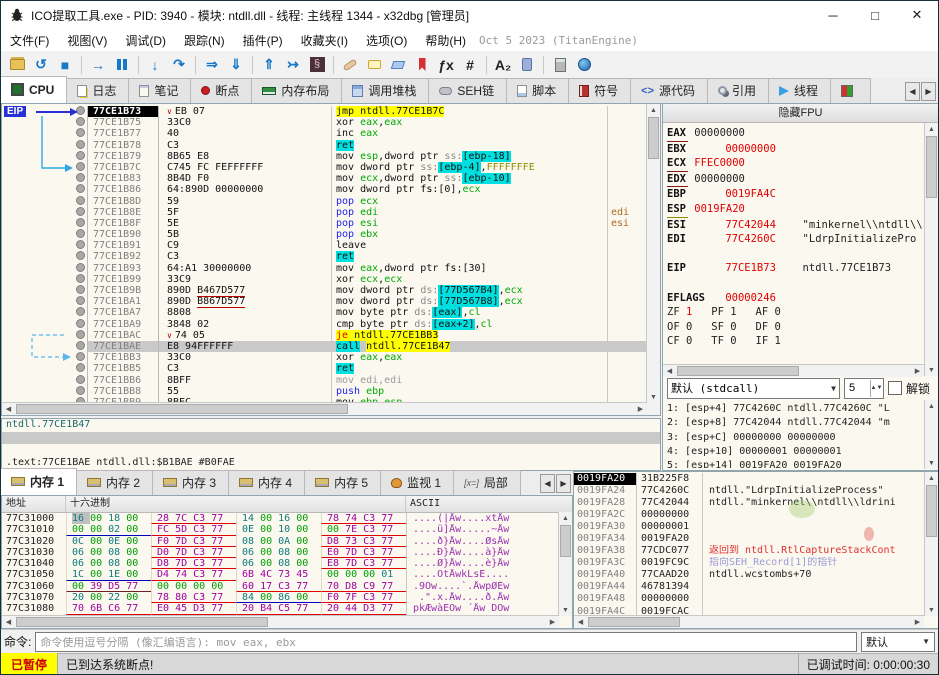 This screenshot has height=675, width=939. Describe the element at coordinates (65, 65) in the screenshot. I see `stop-icon: ■` at that location.